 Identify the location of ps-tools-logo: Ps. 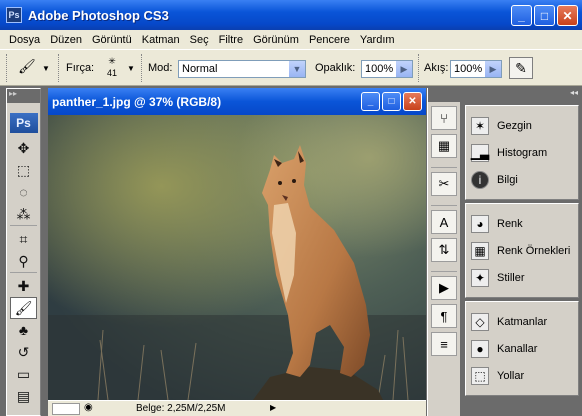
(23, 123).